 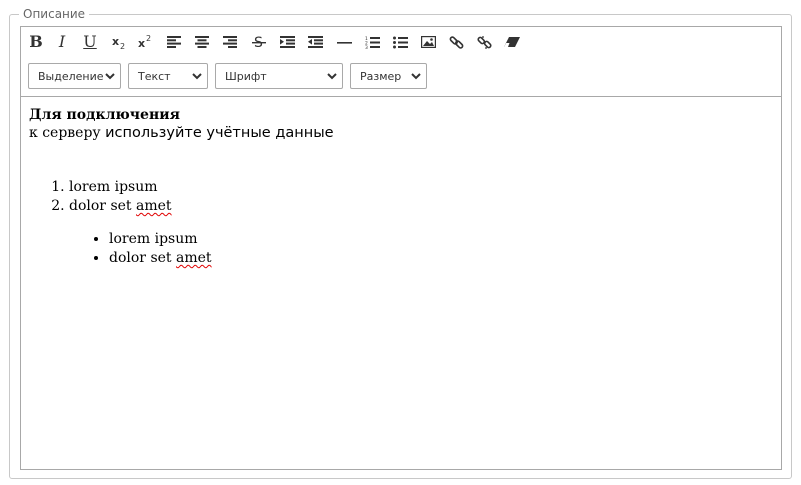 I want to click on underline-button: U, so click(x=90, y=42).